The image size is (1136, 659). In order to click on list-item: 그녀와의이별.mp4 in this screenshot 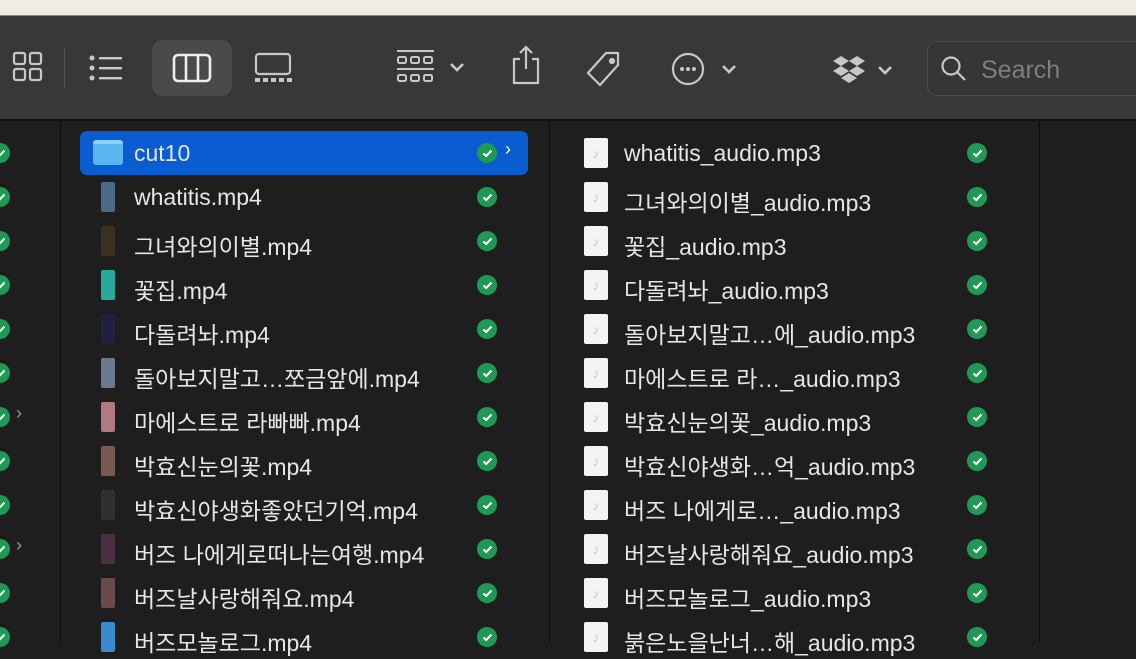, I will do `click(305, 241)`.